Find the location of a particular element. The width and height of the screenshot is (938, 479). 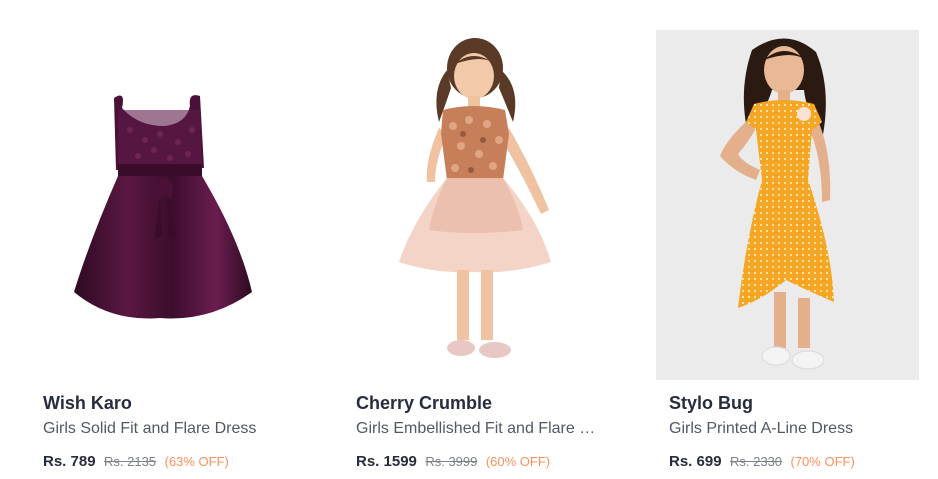

product-price: Rs. 789 is located at coordinates (69, 461).